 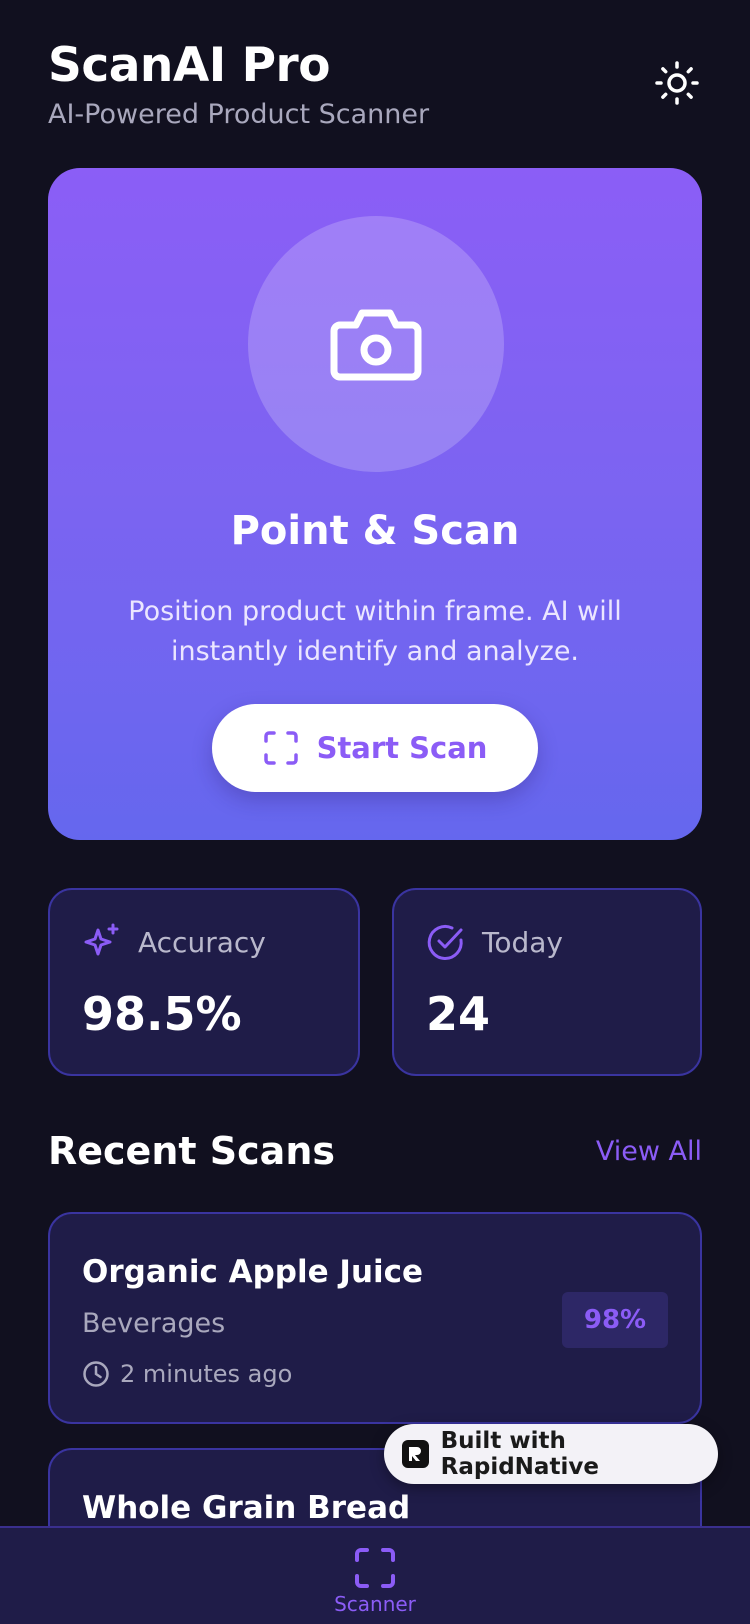 I want to click on theme-toggle-button, so click(x=677, y=83).